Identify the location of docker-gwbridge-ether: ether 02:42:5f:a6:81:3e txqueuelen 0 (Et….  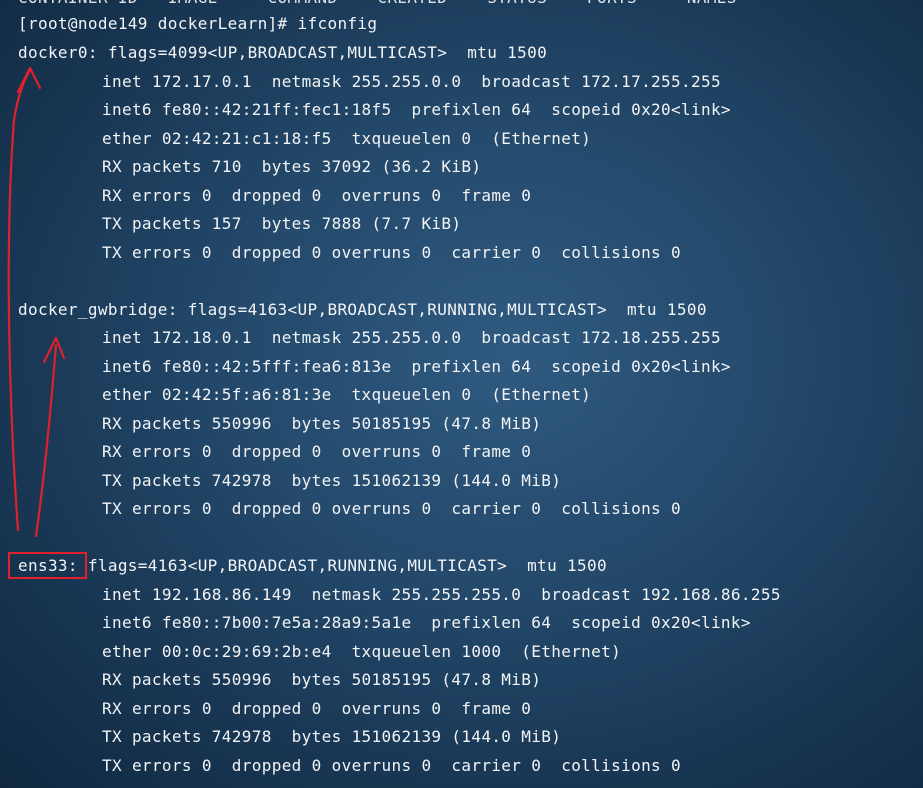
(347, 394).